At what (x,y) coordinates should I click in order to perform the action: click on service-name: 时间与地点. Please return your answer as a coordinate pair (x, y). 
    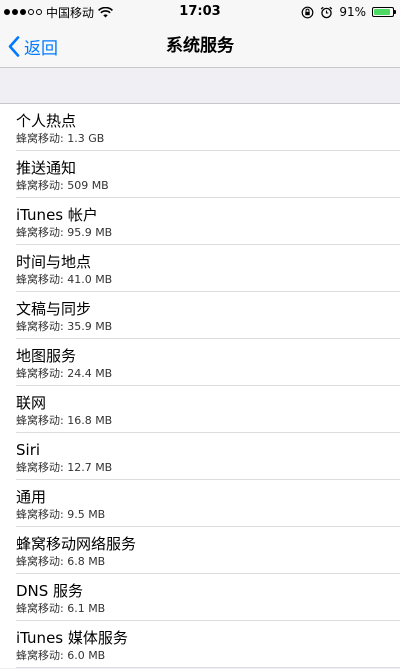
    Looking at the image, I should click on (54, 262).